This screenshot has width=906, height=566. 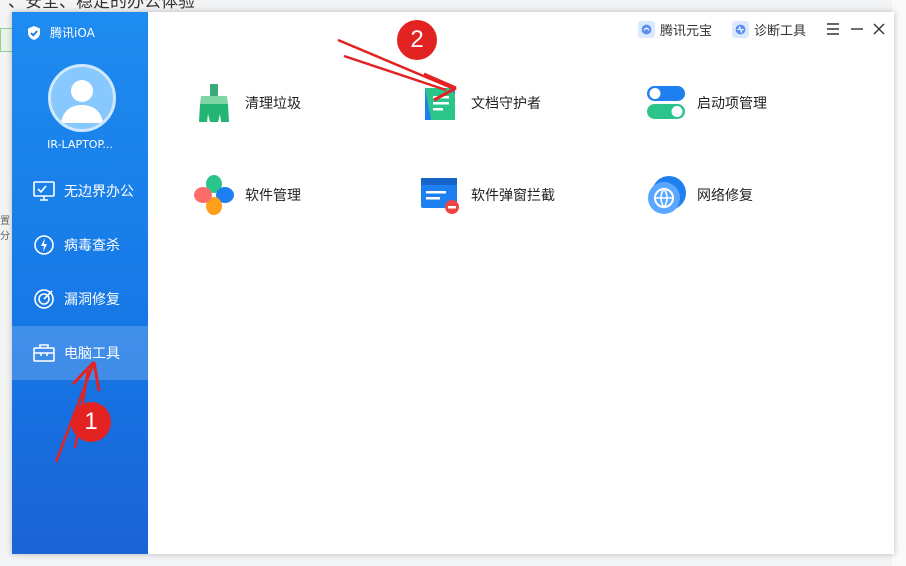 I want to click on toolbox-icon, so click(x=44, y=353).